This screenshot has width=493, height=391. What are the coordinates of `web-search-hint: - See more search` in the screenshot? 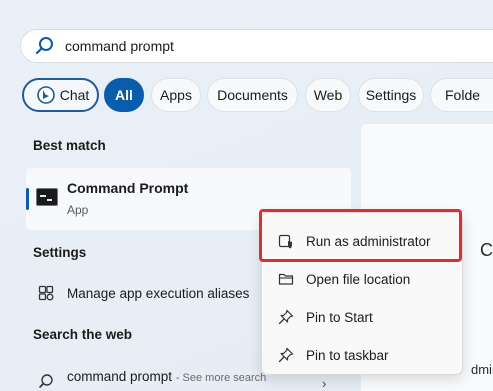 It's located at (221, 378).